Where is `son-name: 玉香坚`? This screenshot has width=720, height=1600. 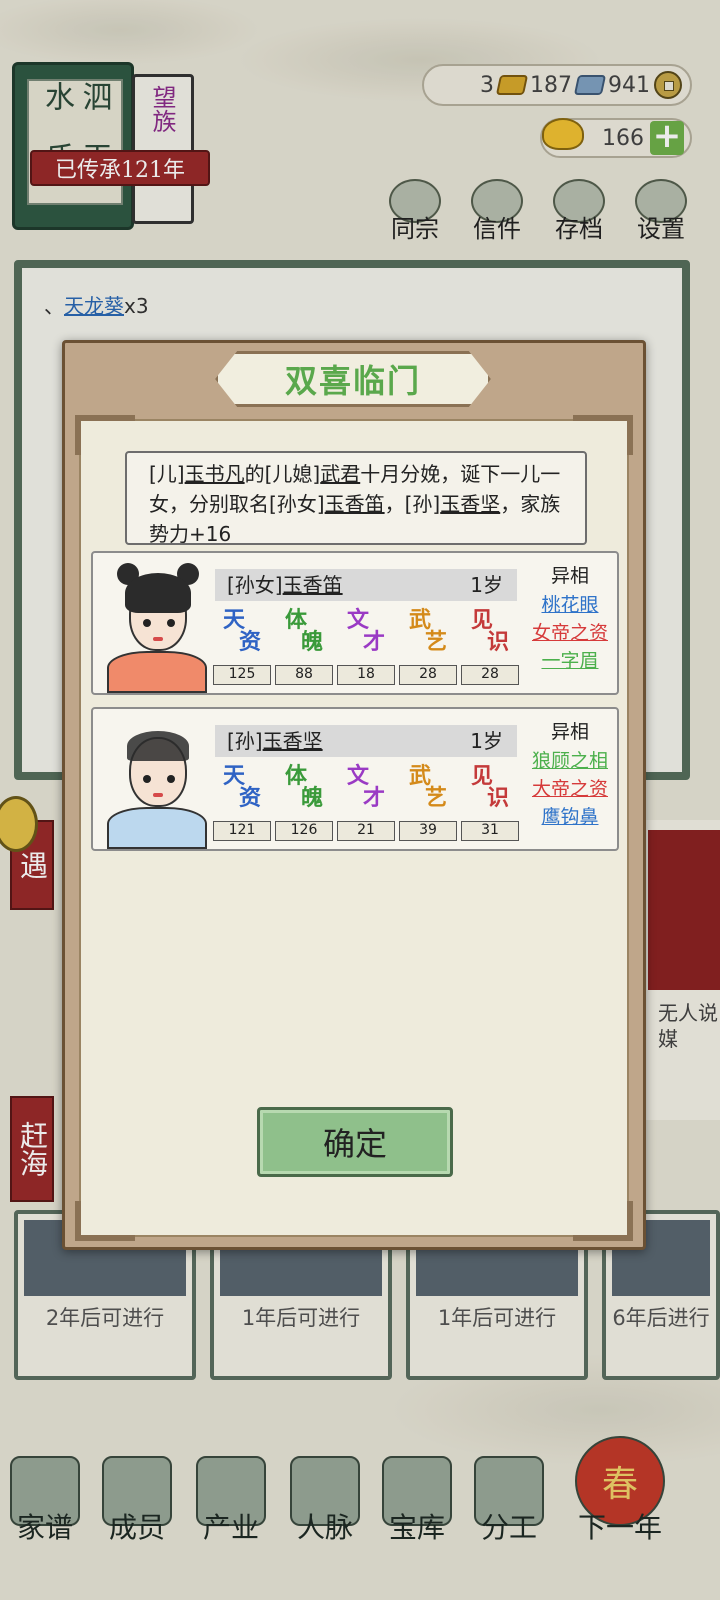 son-name: 玉香坚 is located at coordinates (470, 504).